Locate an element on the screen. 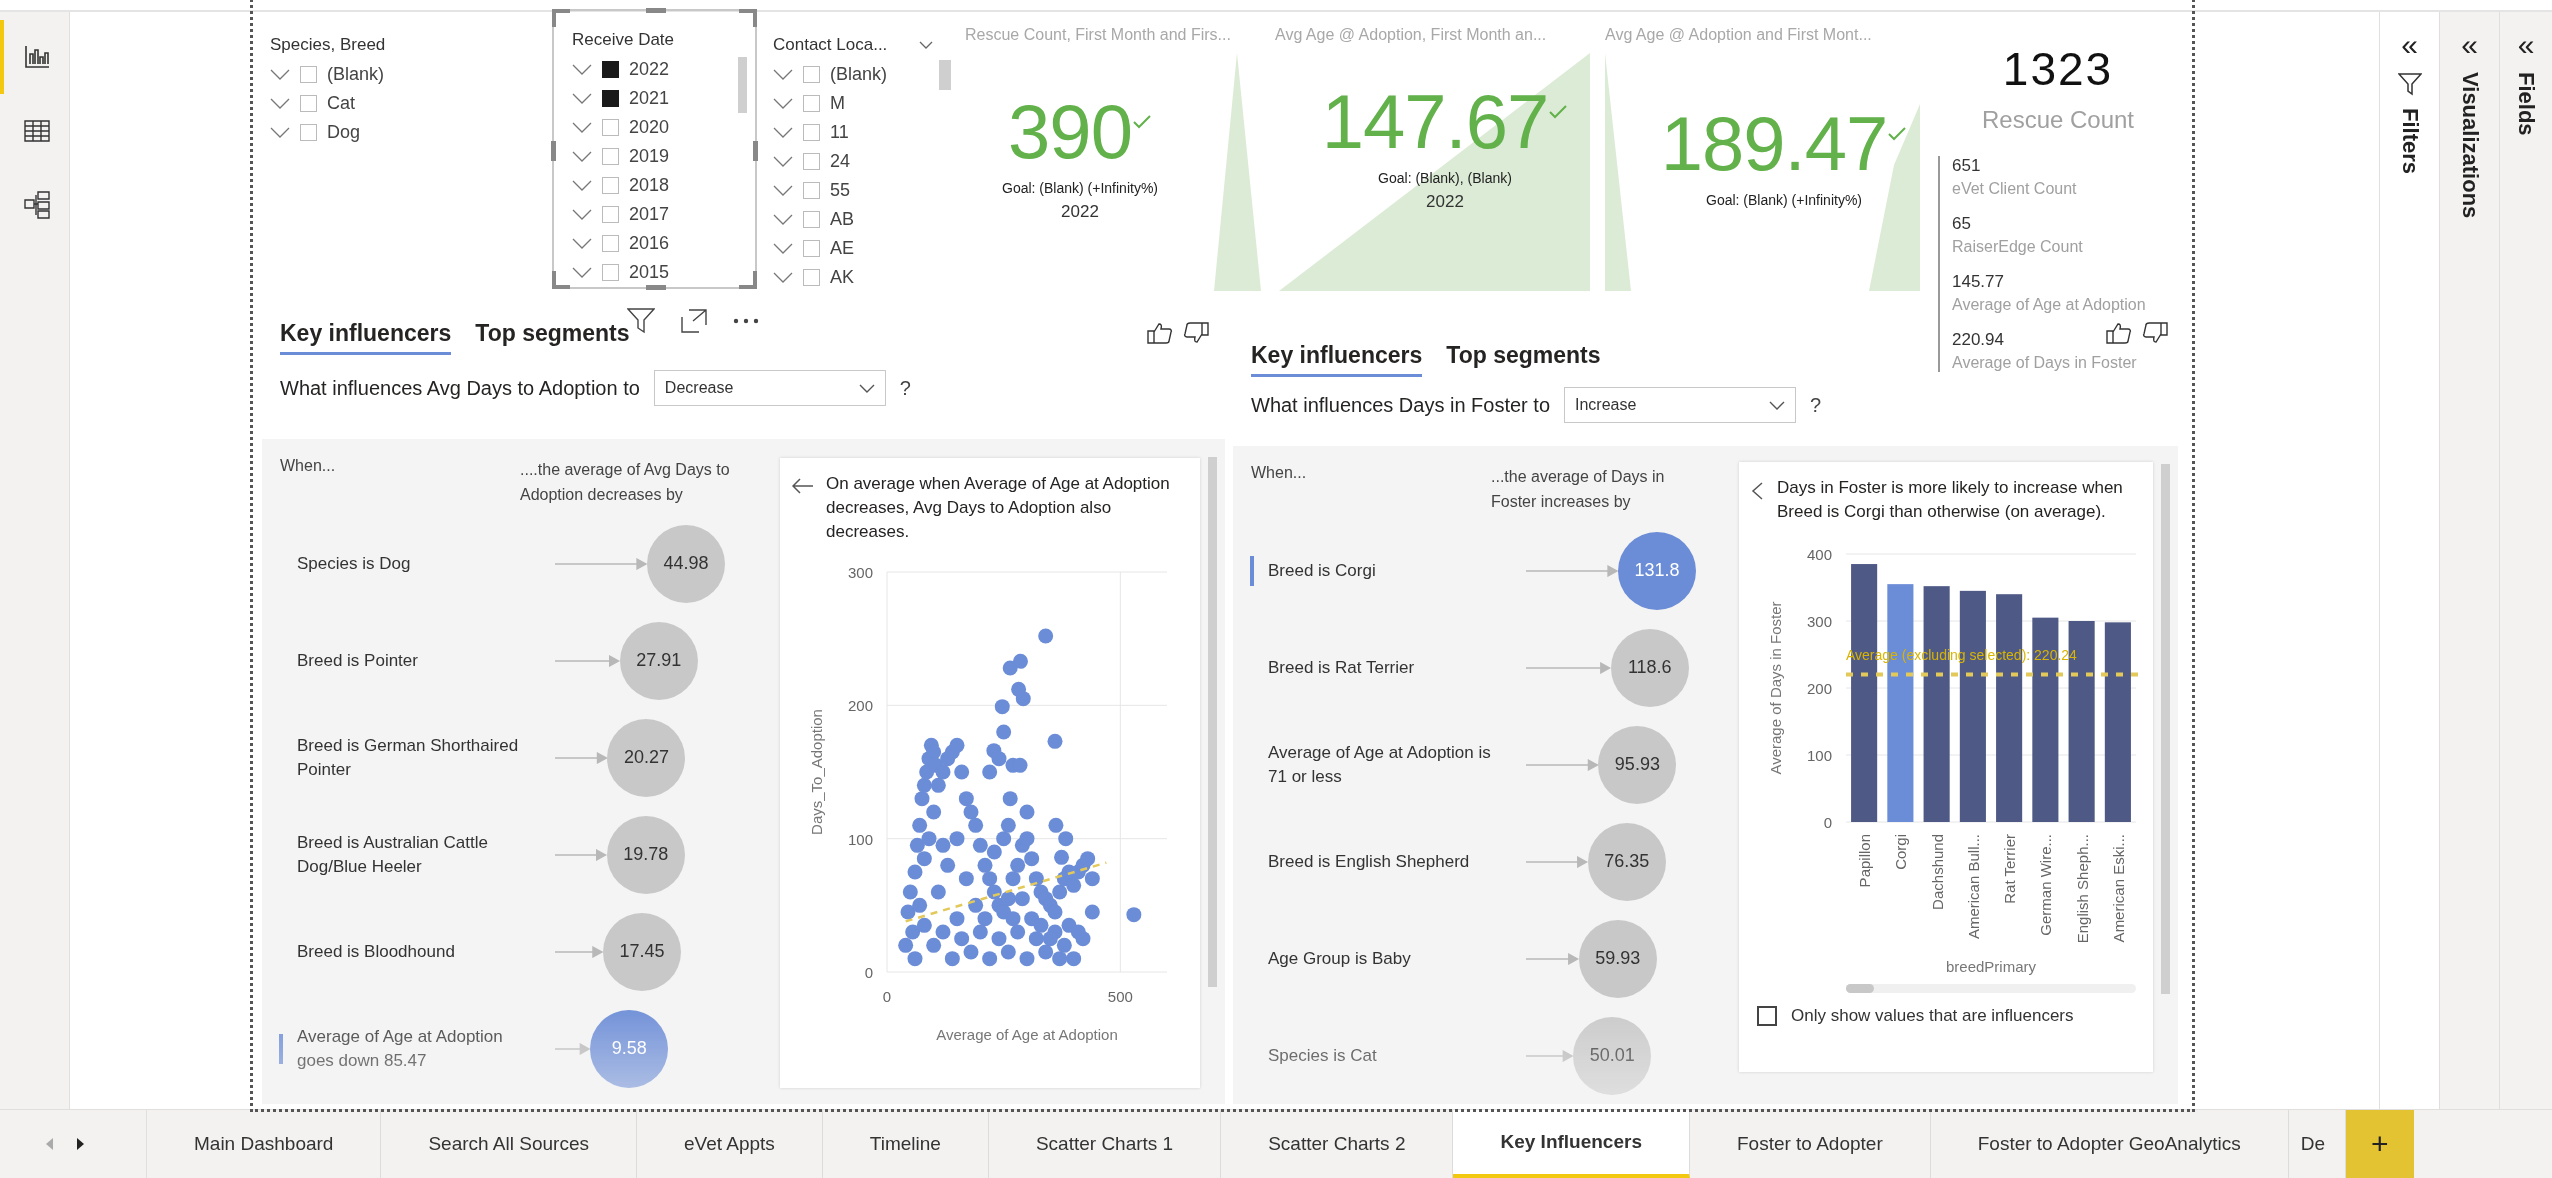 The width and height of the screenshot is (2552, 1178). influencer-row: Age Group is Baby 59.93 is located at coordinates (1483, 958).